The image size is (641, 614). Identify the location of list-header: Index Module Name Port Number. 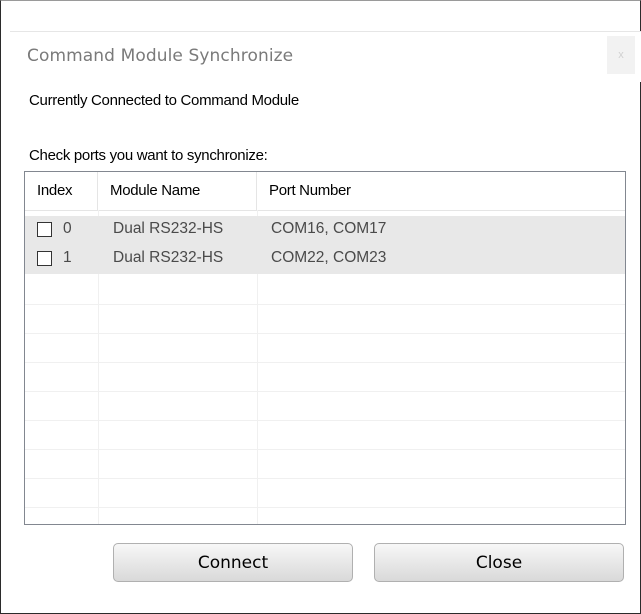
(325, 191).